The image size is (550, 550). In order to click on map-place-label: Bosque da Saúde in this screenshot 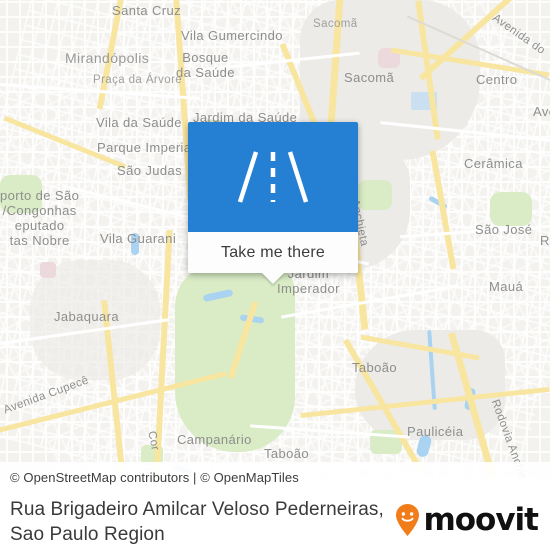, I will do `click(205, 65)`.